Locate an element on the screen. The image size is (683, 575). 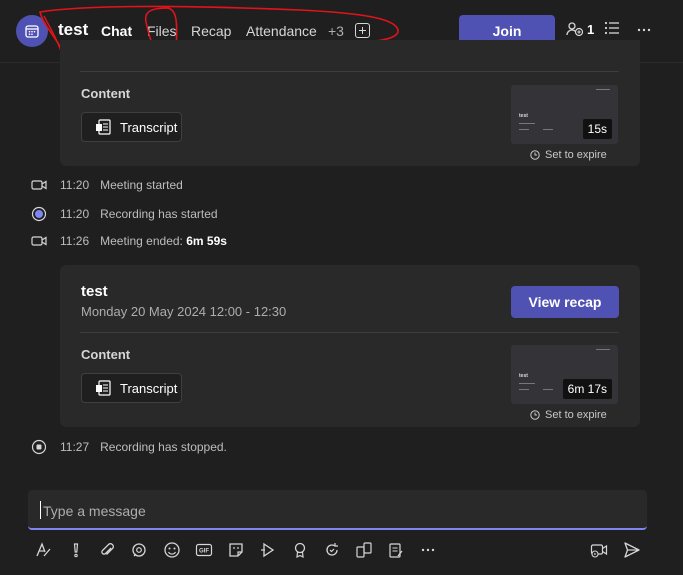
message-input is located at coordinates (338, 511).